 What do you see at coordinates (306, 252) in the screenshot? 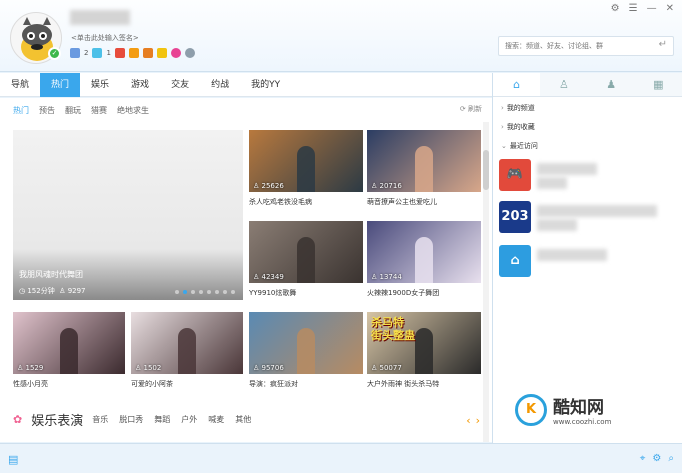
I see `video-thumbnail: ♙ 42349` at bounding box center [306, 252].